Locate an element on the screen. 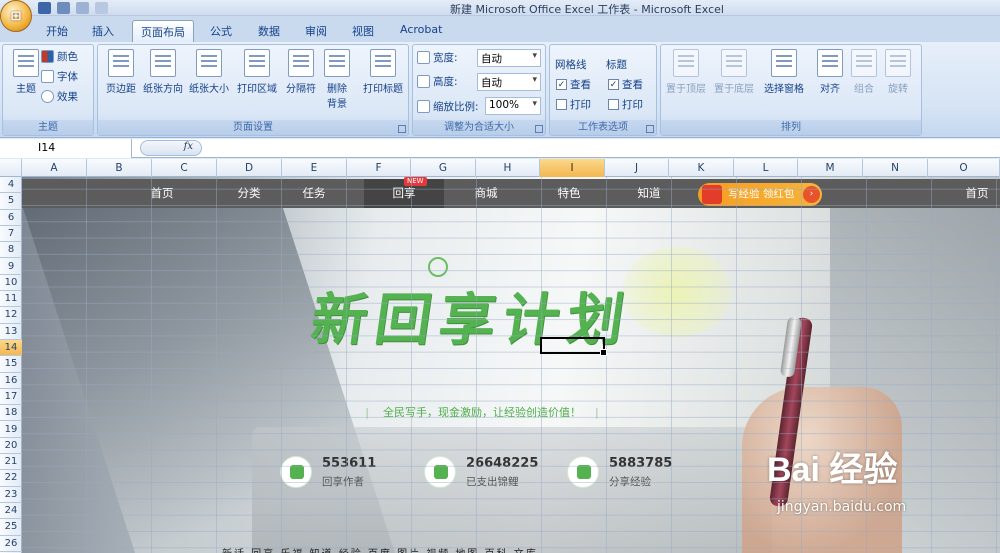 This screenshot has width=1000, height=553. orientation-button: 纸张方向 is located at coordinates (163, 71).